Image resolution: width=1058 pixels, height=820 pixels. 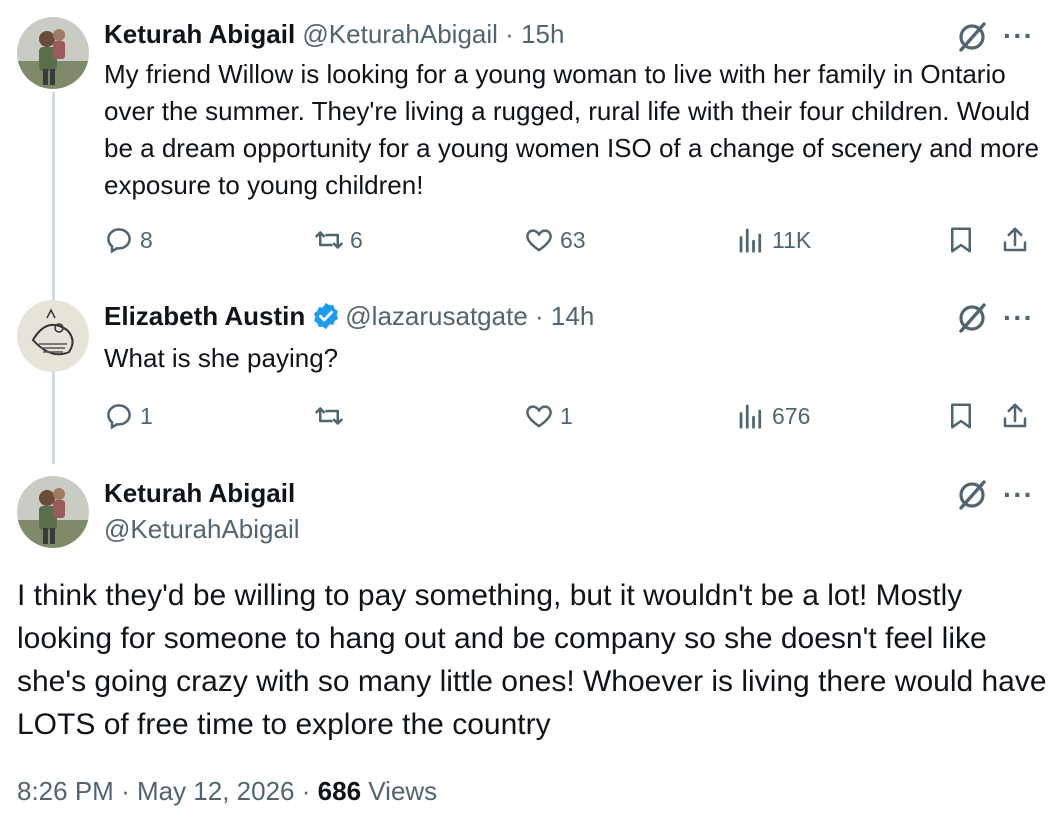 I want to click on tweet-actions: 8 6 63 11K, so click(x=574, y=240).